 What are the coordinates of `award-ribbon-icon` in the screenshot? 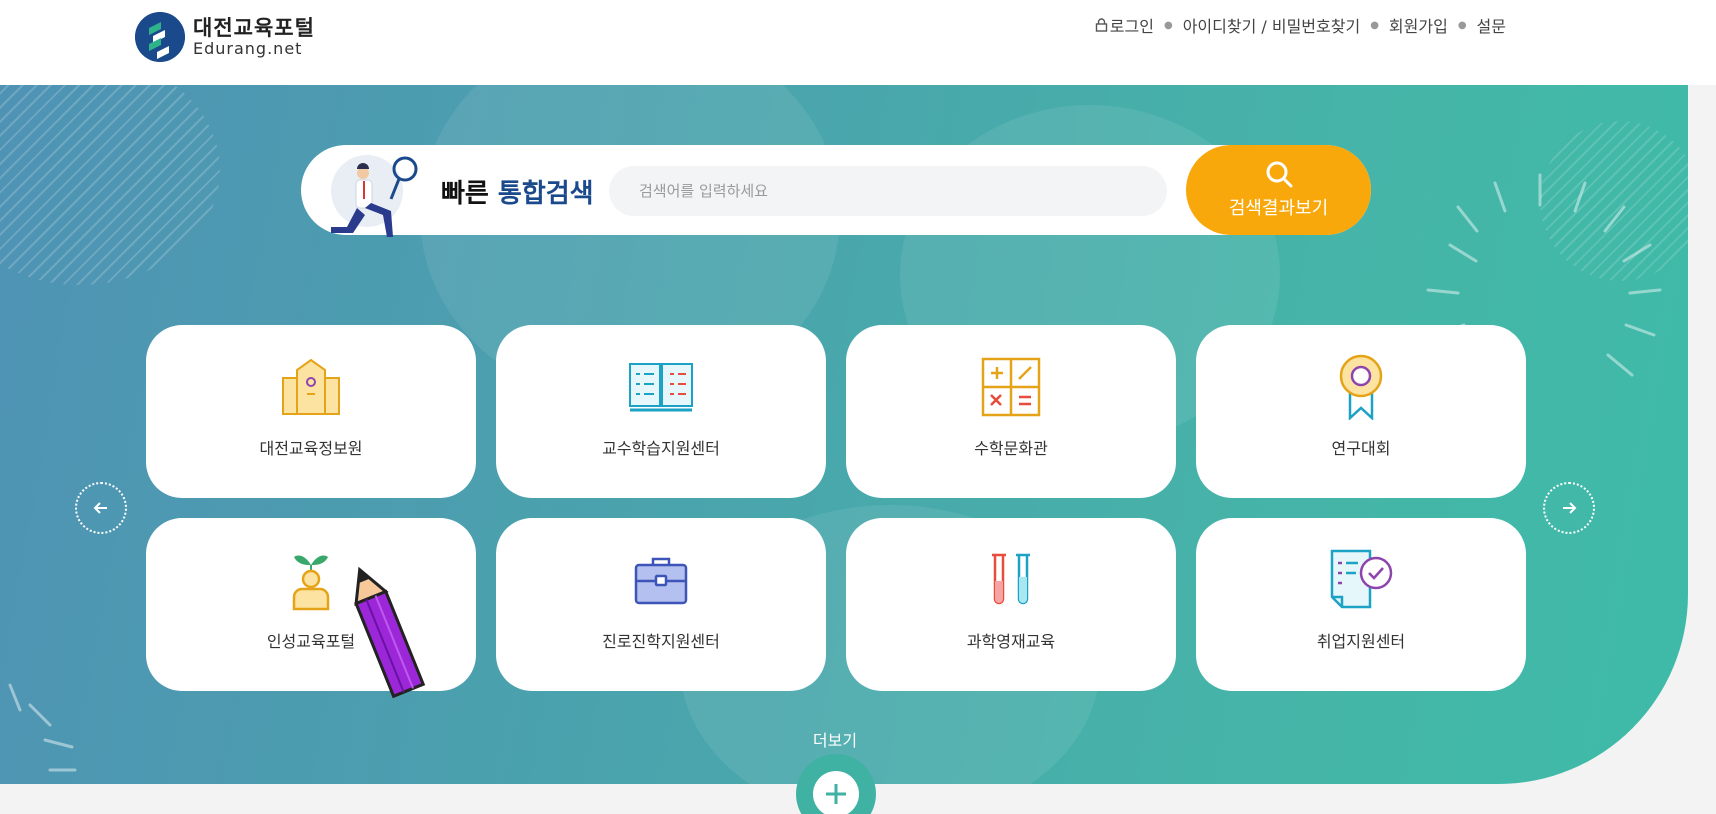 It's located at (1361, 387).